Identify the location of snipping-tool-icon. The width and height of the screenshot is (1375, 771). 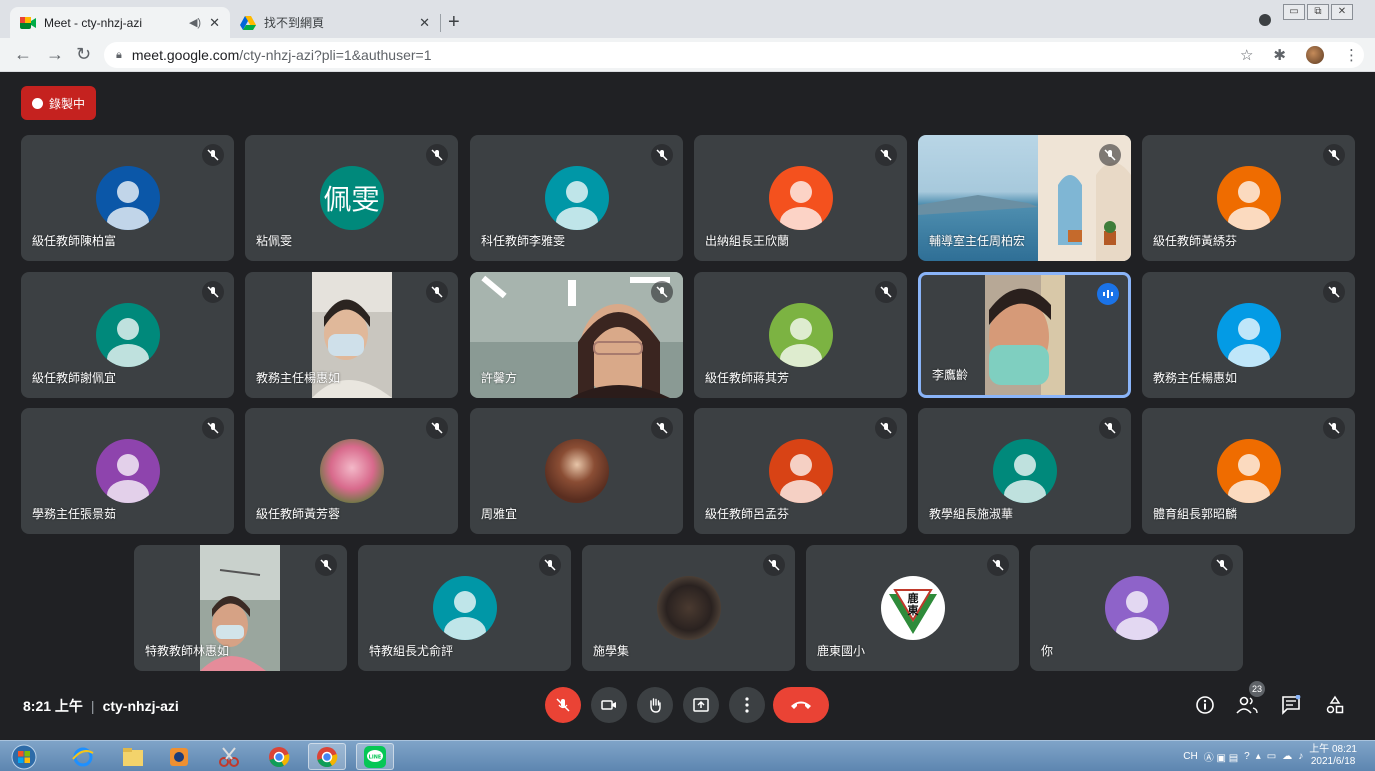
(229, 756).